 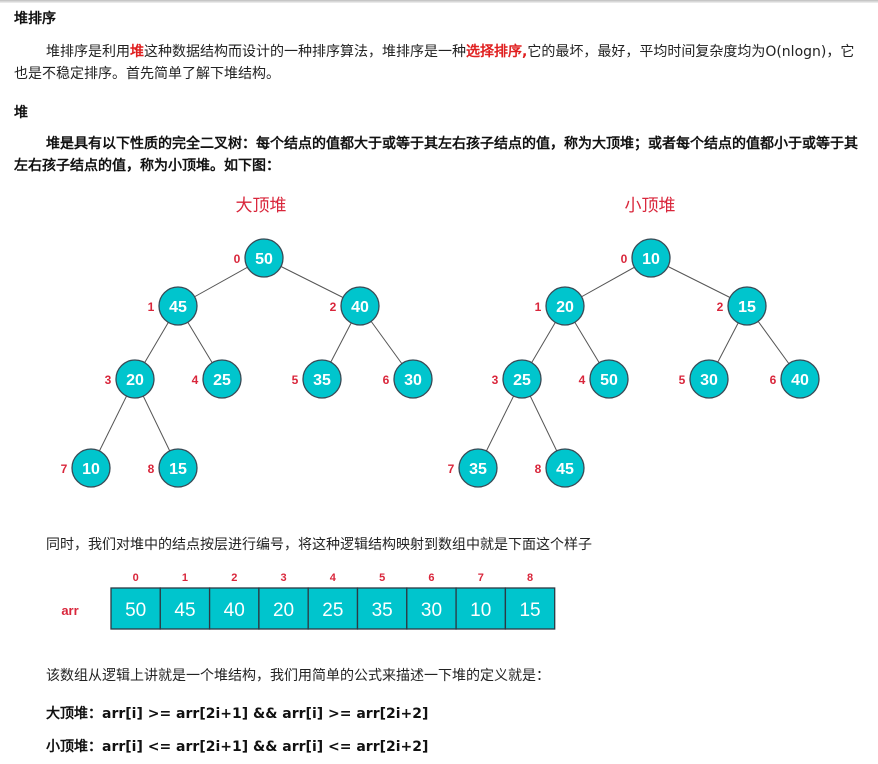 I want to click on max-heap-node-index: 0, so click(x=237, y=259).